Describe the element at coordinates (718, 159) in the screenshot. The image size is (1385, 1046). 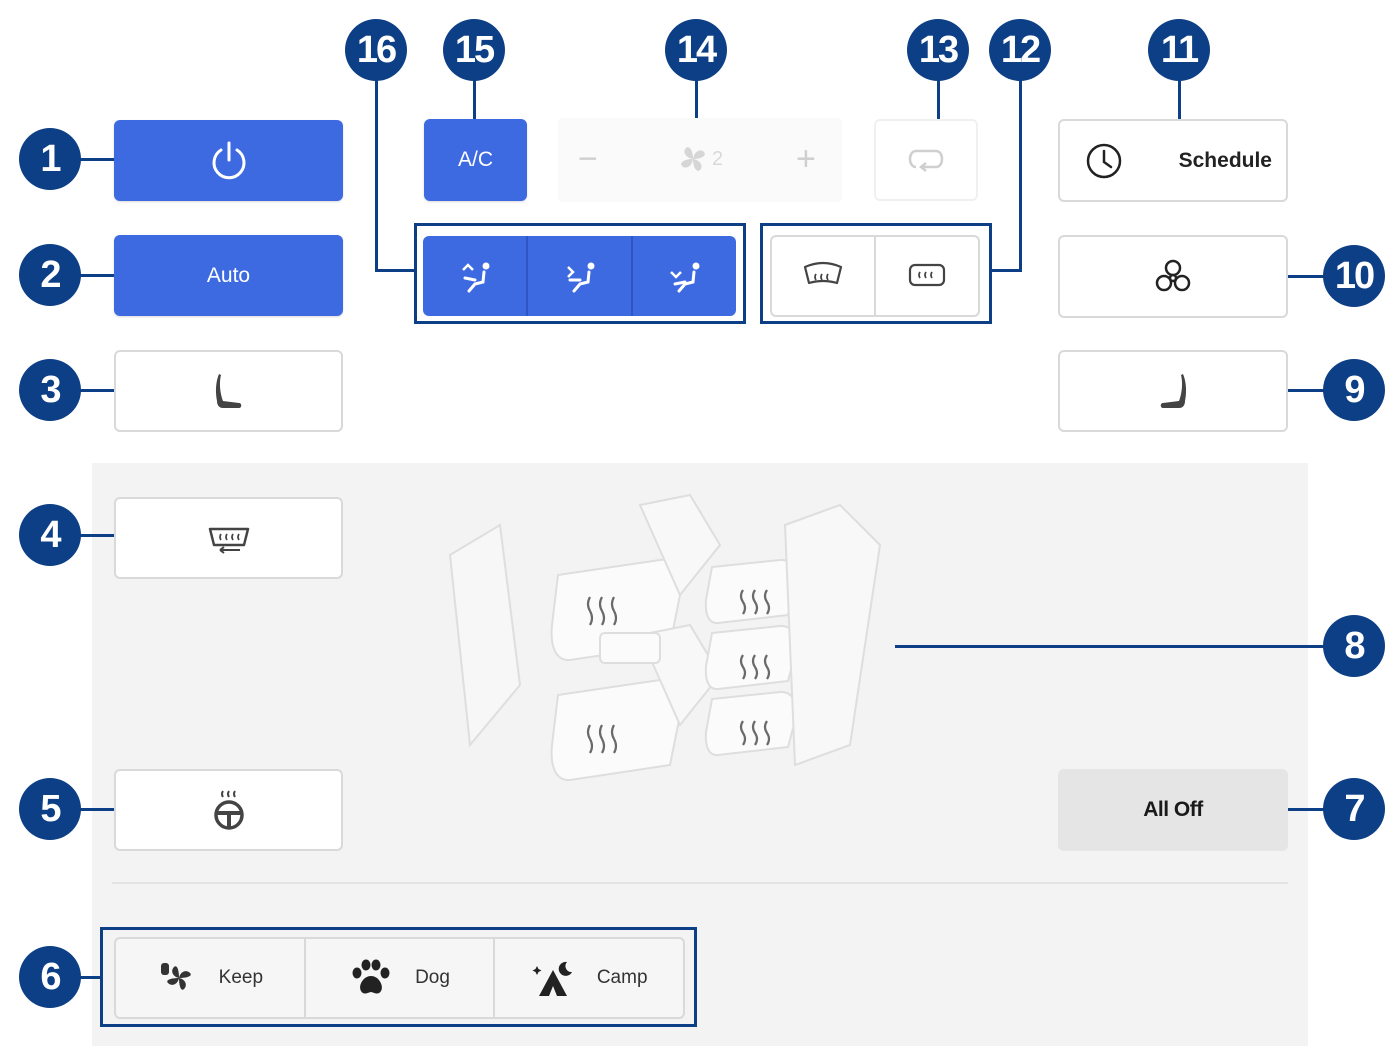
I see `fan-level-value: 2` at that location.